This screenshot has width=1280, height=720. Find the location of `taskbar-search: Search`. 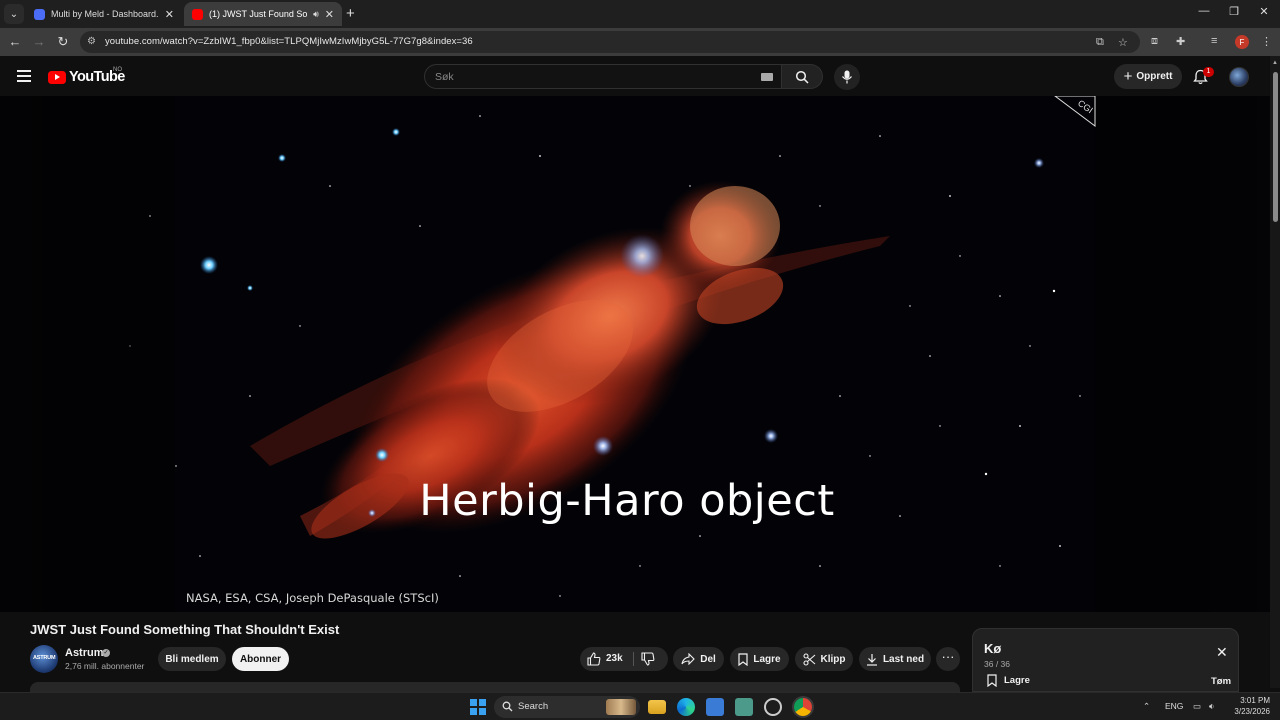

taskbar-search: Search is located at coordinates (567, 707).